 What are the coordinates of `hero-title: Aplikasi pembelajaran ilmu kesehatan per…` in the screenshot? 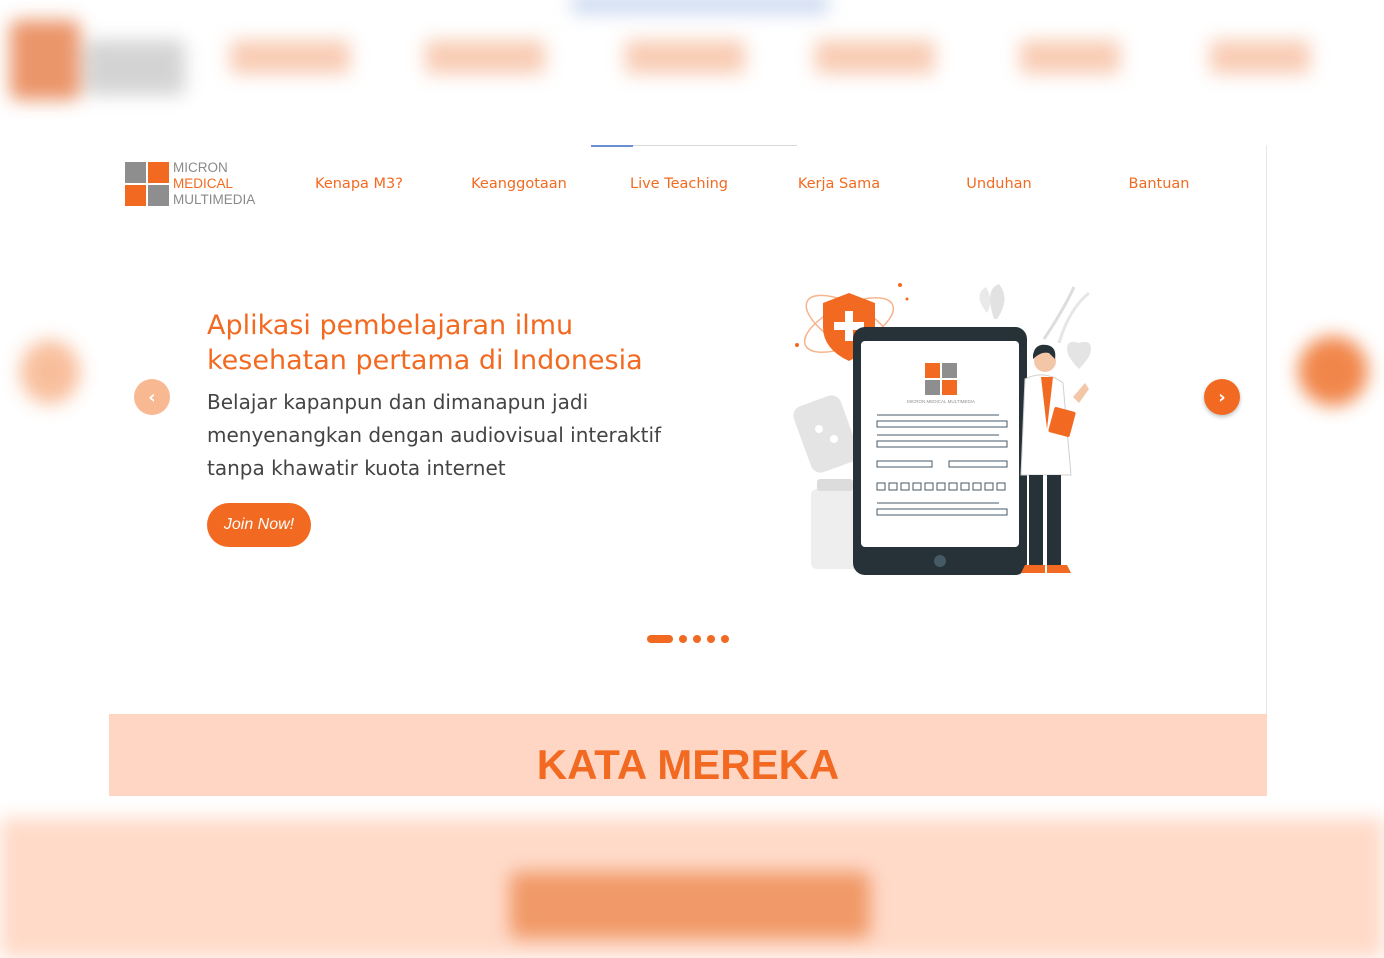 It's located at (425, 343).